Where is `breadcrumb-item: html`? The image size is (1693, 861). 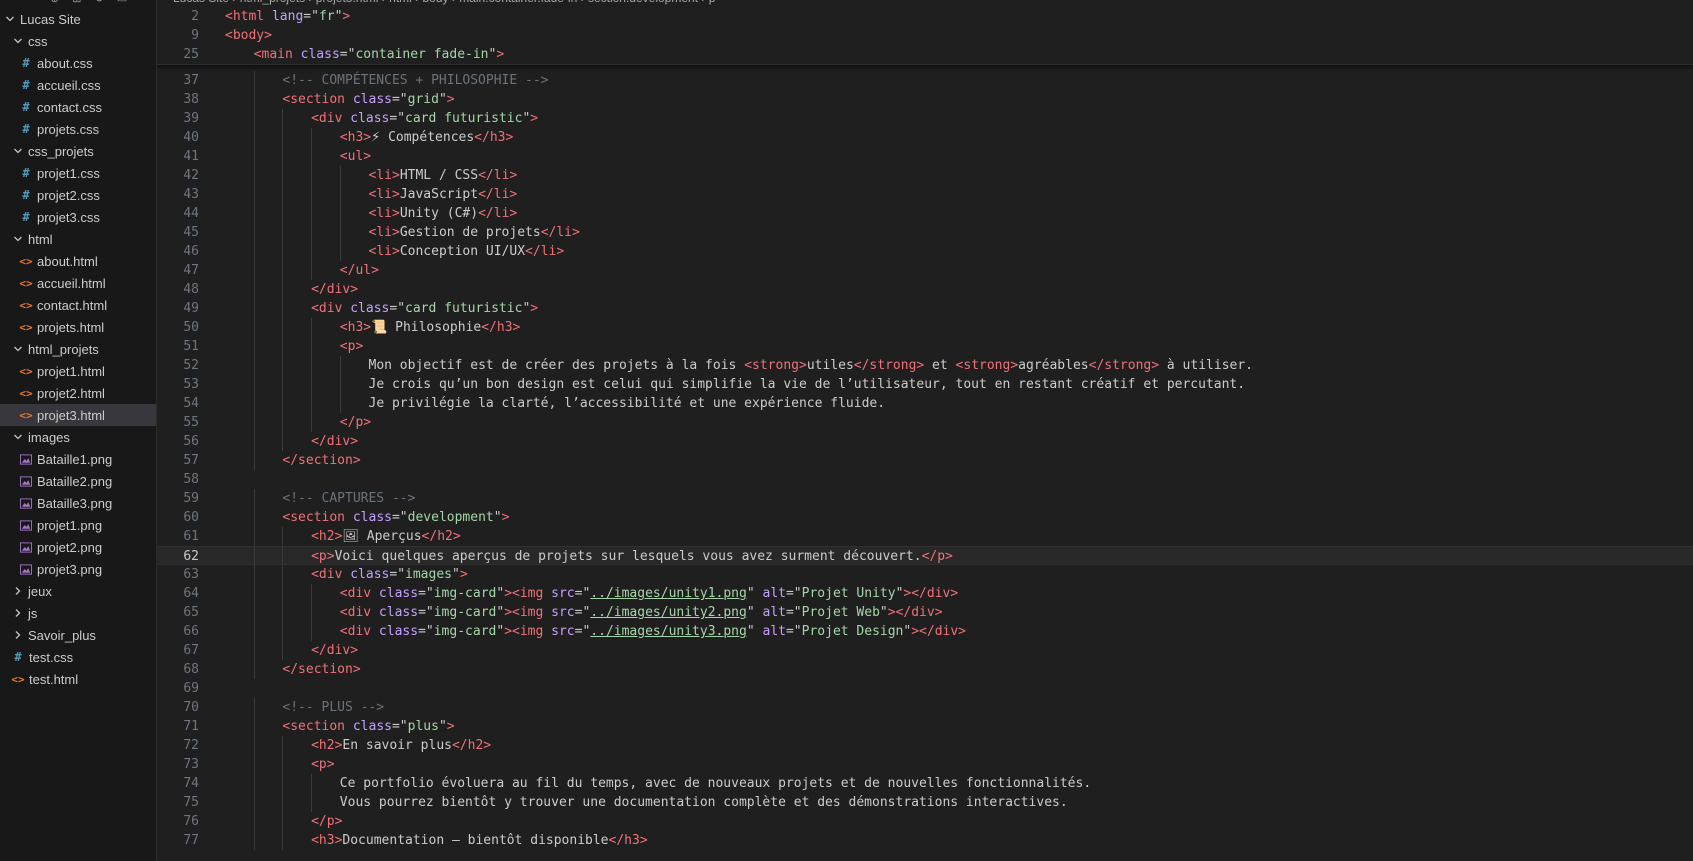
breadcrumb-item: html is located at coordinates (400, 2).